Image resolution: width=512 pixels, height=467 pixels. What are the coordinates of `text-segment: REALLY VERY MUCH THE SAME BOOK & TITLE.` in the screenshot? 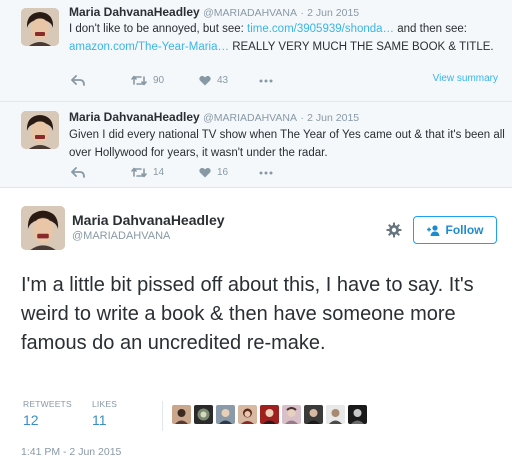 It's located at (361, 47).